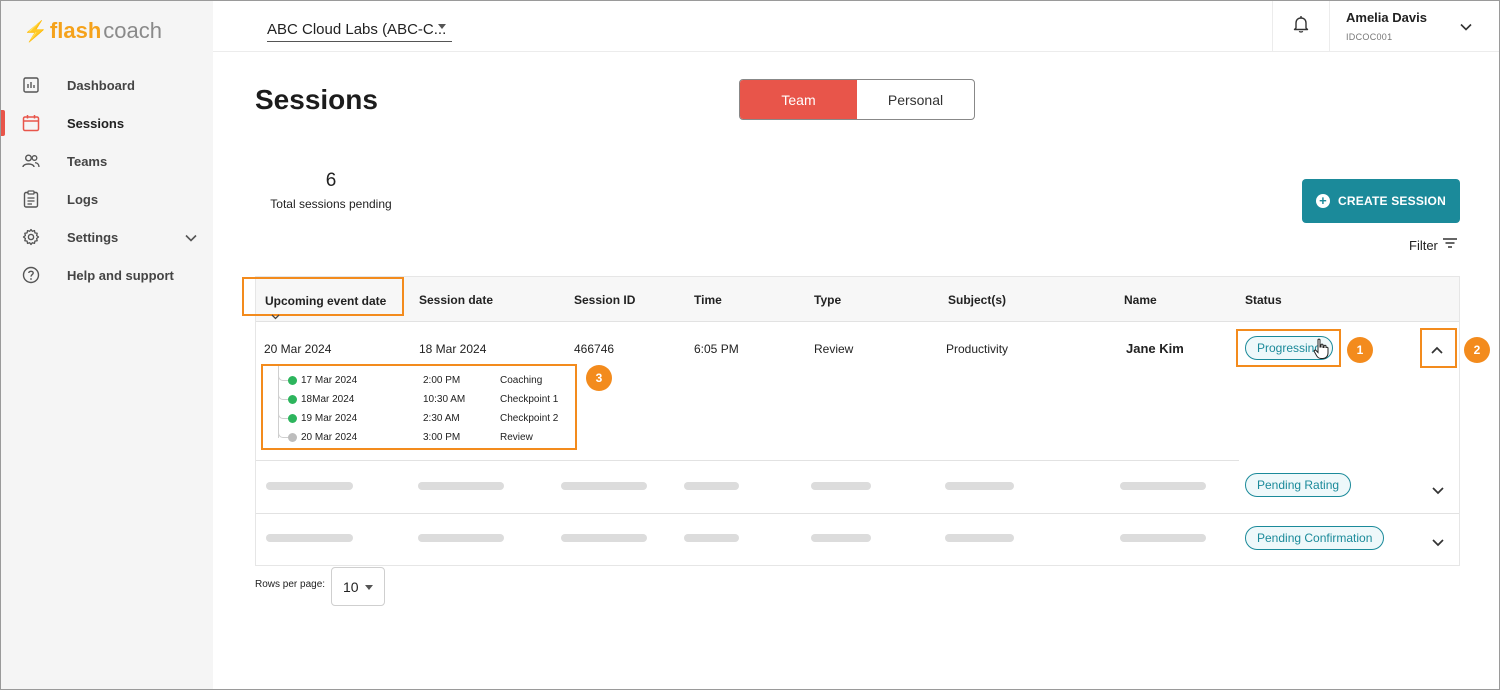  I want to click on sidebar-item-teams: Teams, so click(107, 161).